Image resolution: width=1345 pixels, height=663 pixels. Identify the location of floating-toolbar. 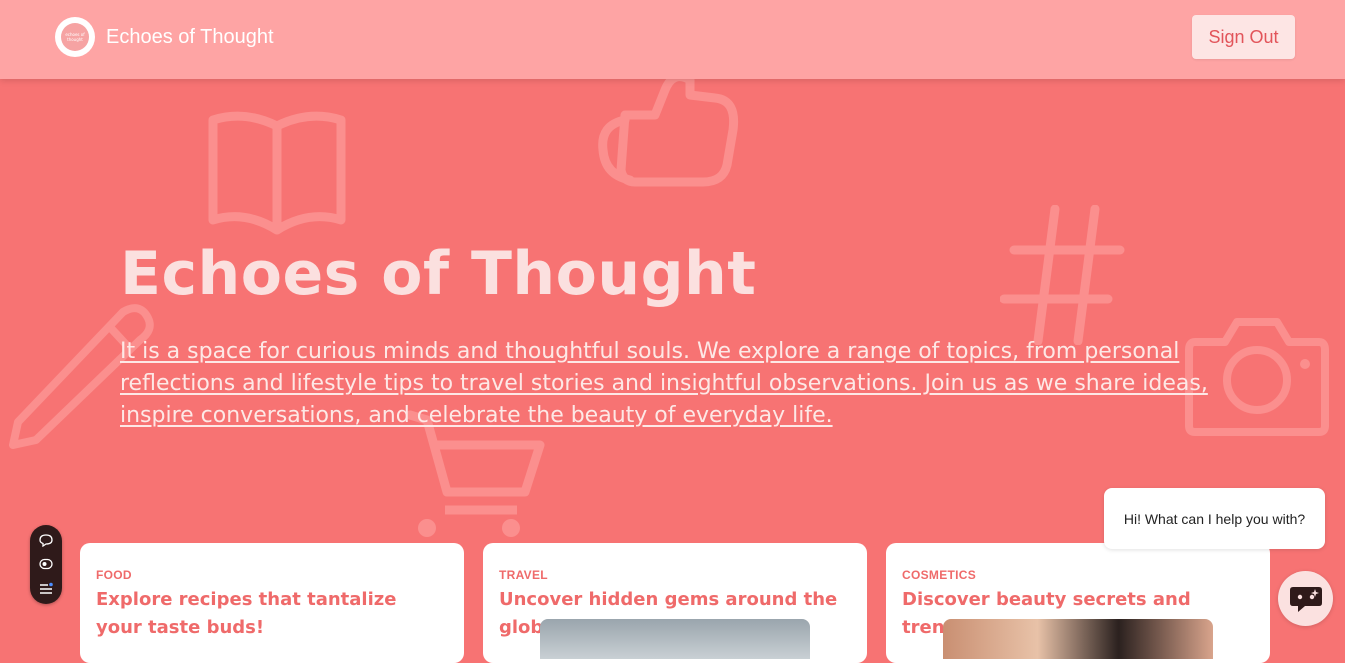
(46, 564).